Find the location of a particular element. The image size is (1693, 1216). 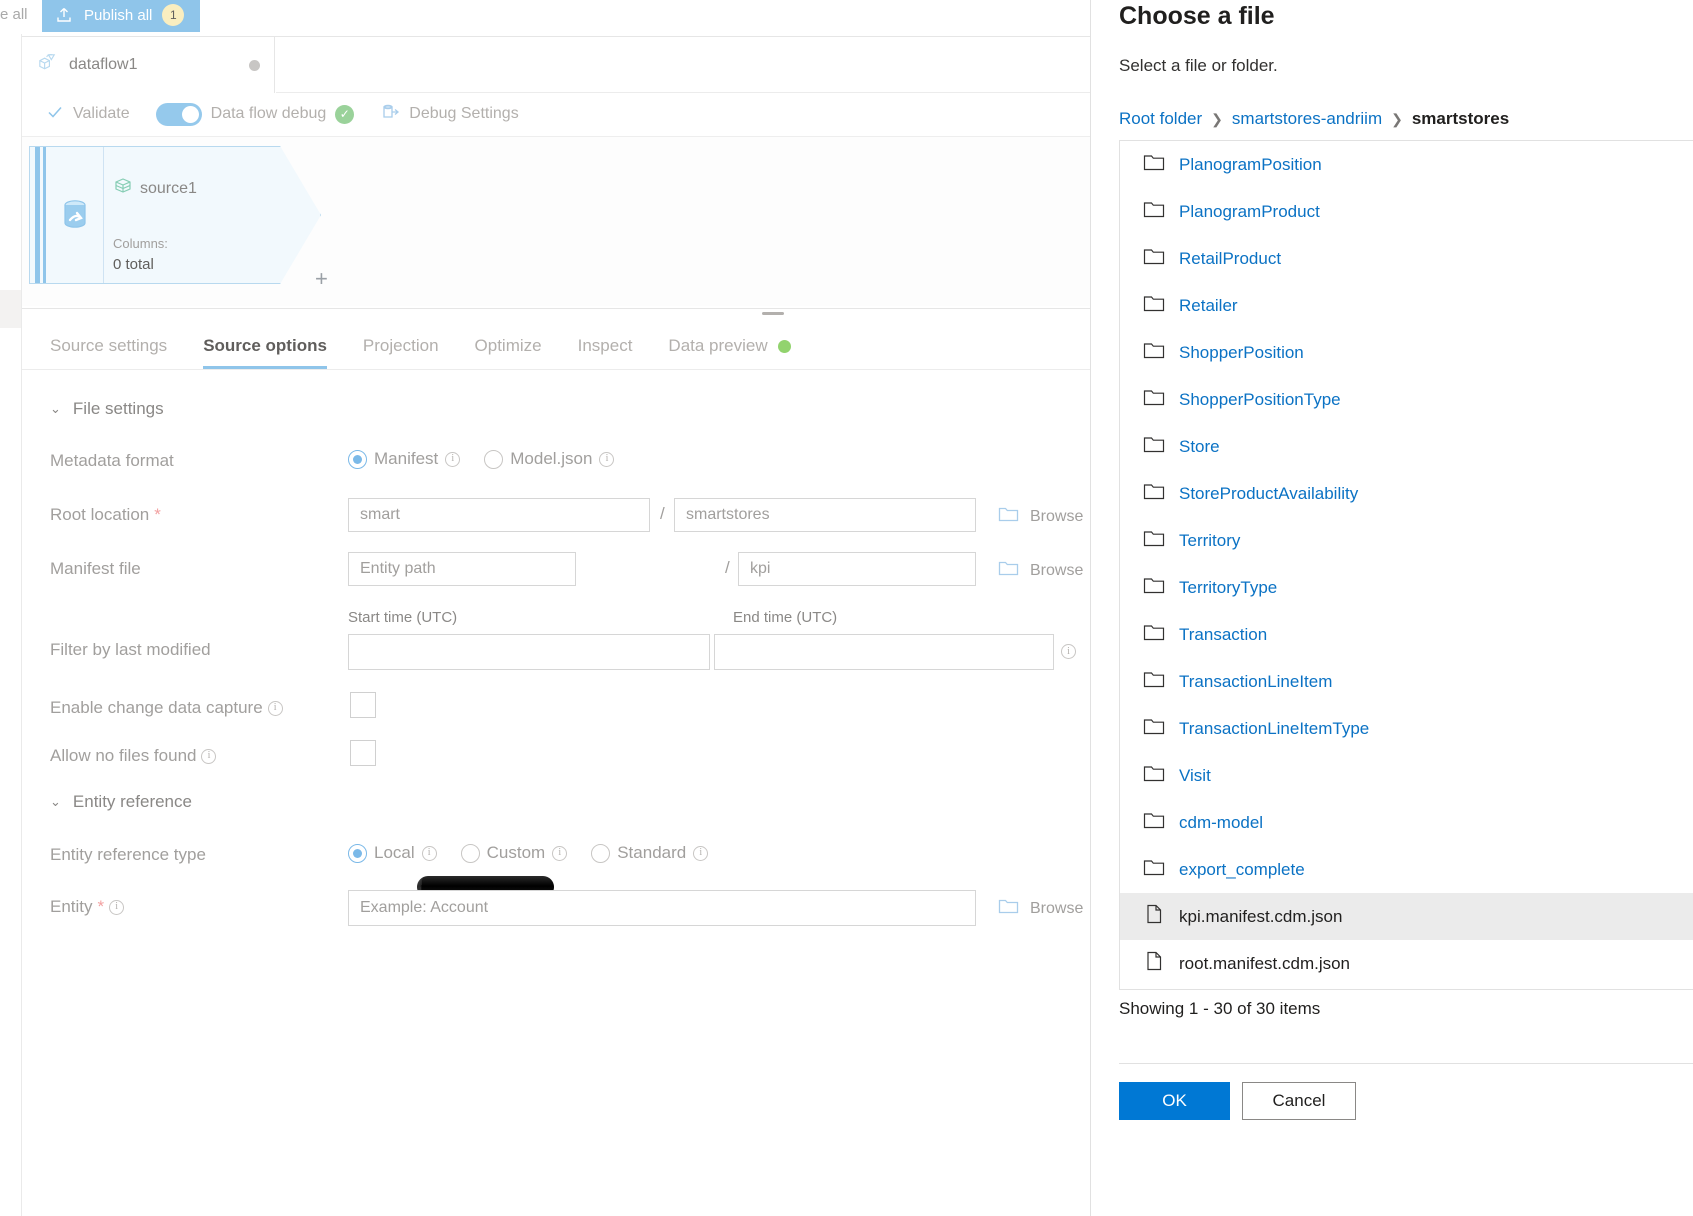

source-node-divider is located at coordinates (103, 215).